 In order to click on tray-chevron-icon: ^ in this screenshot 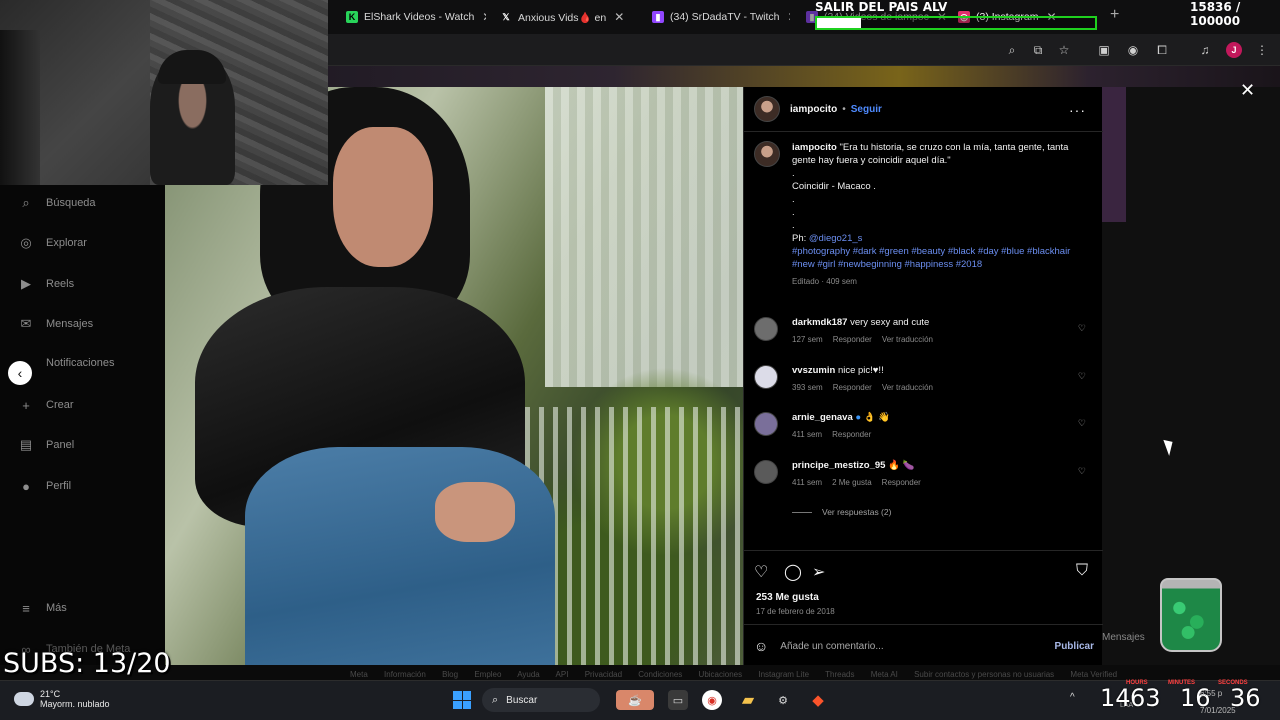, I will do `click(1072, 697)`.